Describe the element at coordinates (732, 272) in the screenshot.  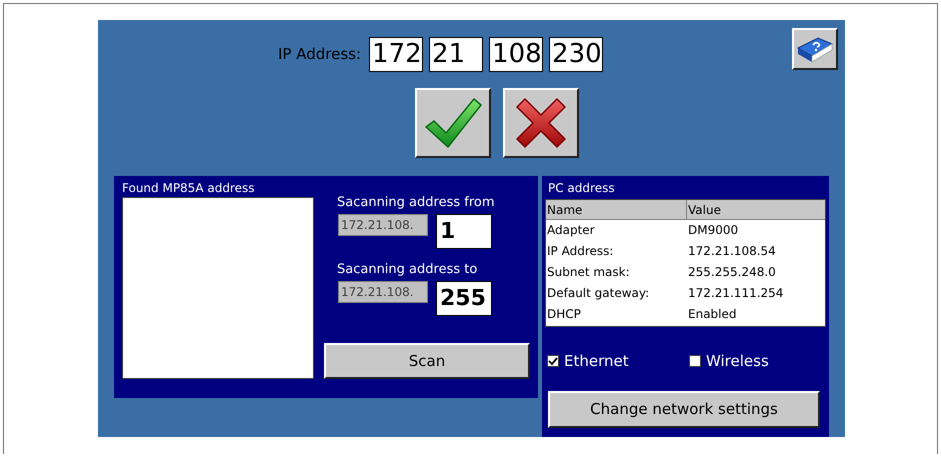
I see `table-cell-text: 255.255.248.0` at that location.